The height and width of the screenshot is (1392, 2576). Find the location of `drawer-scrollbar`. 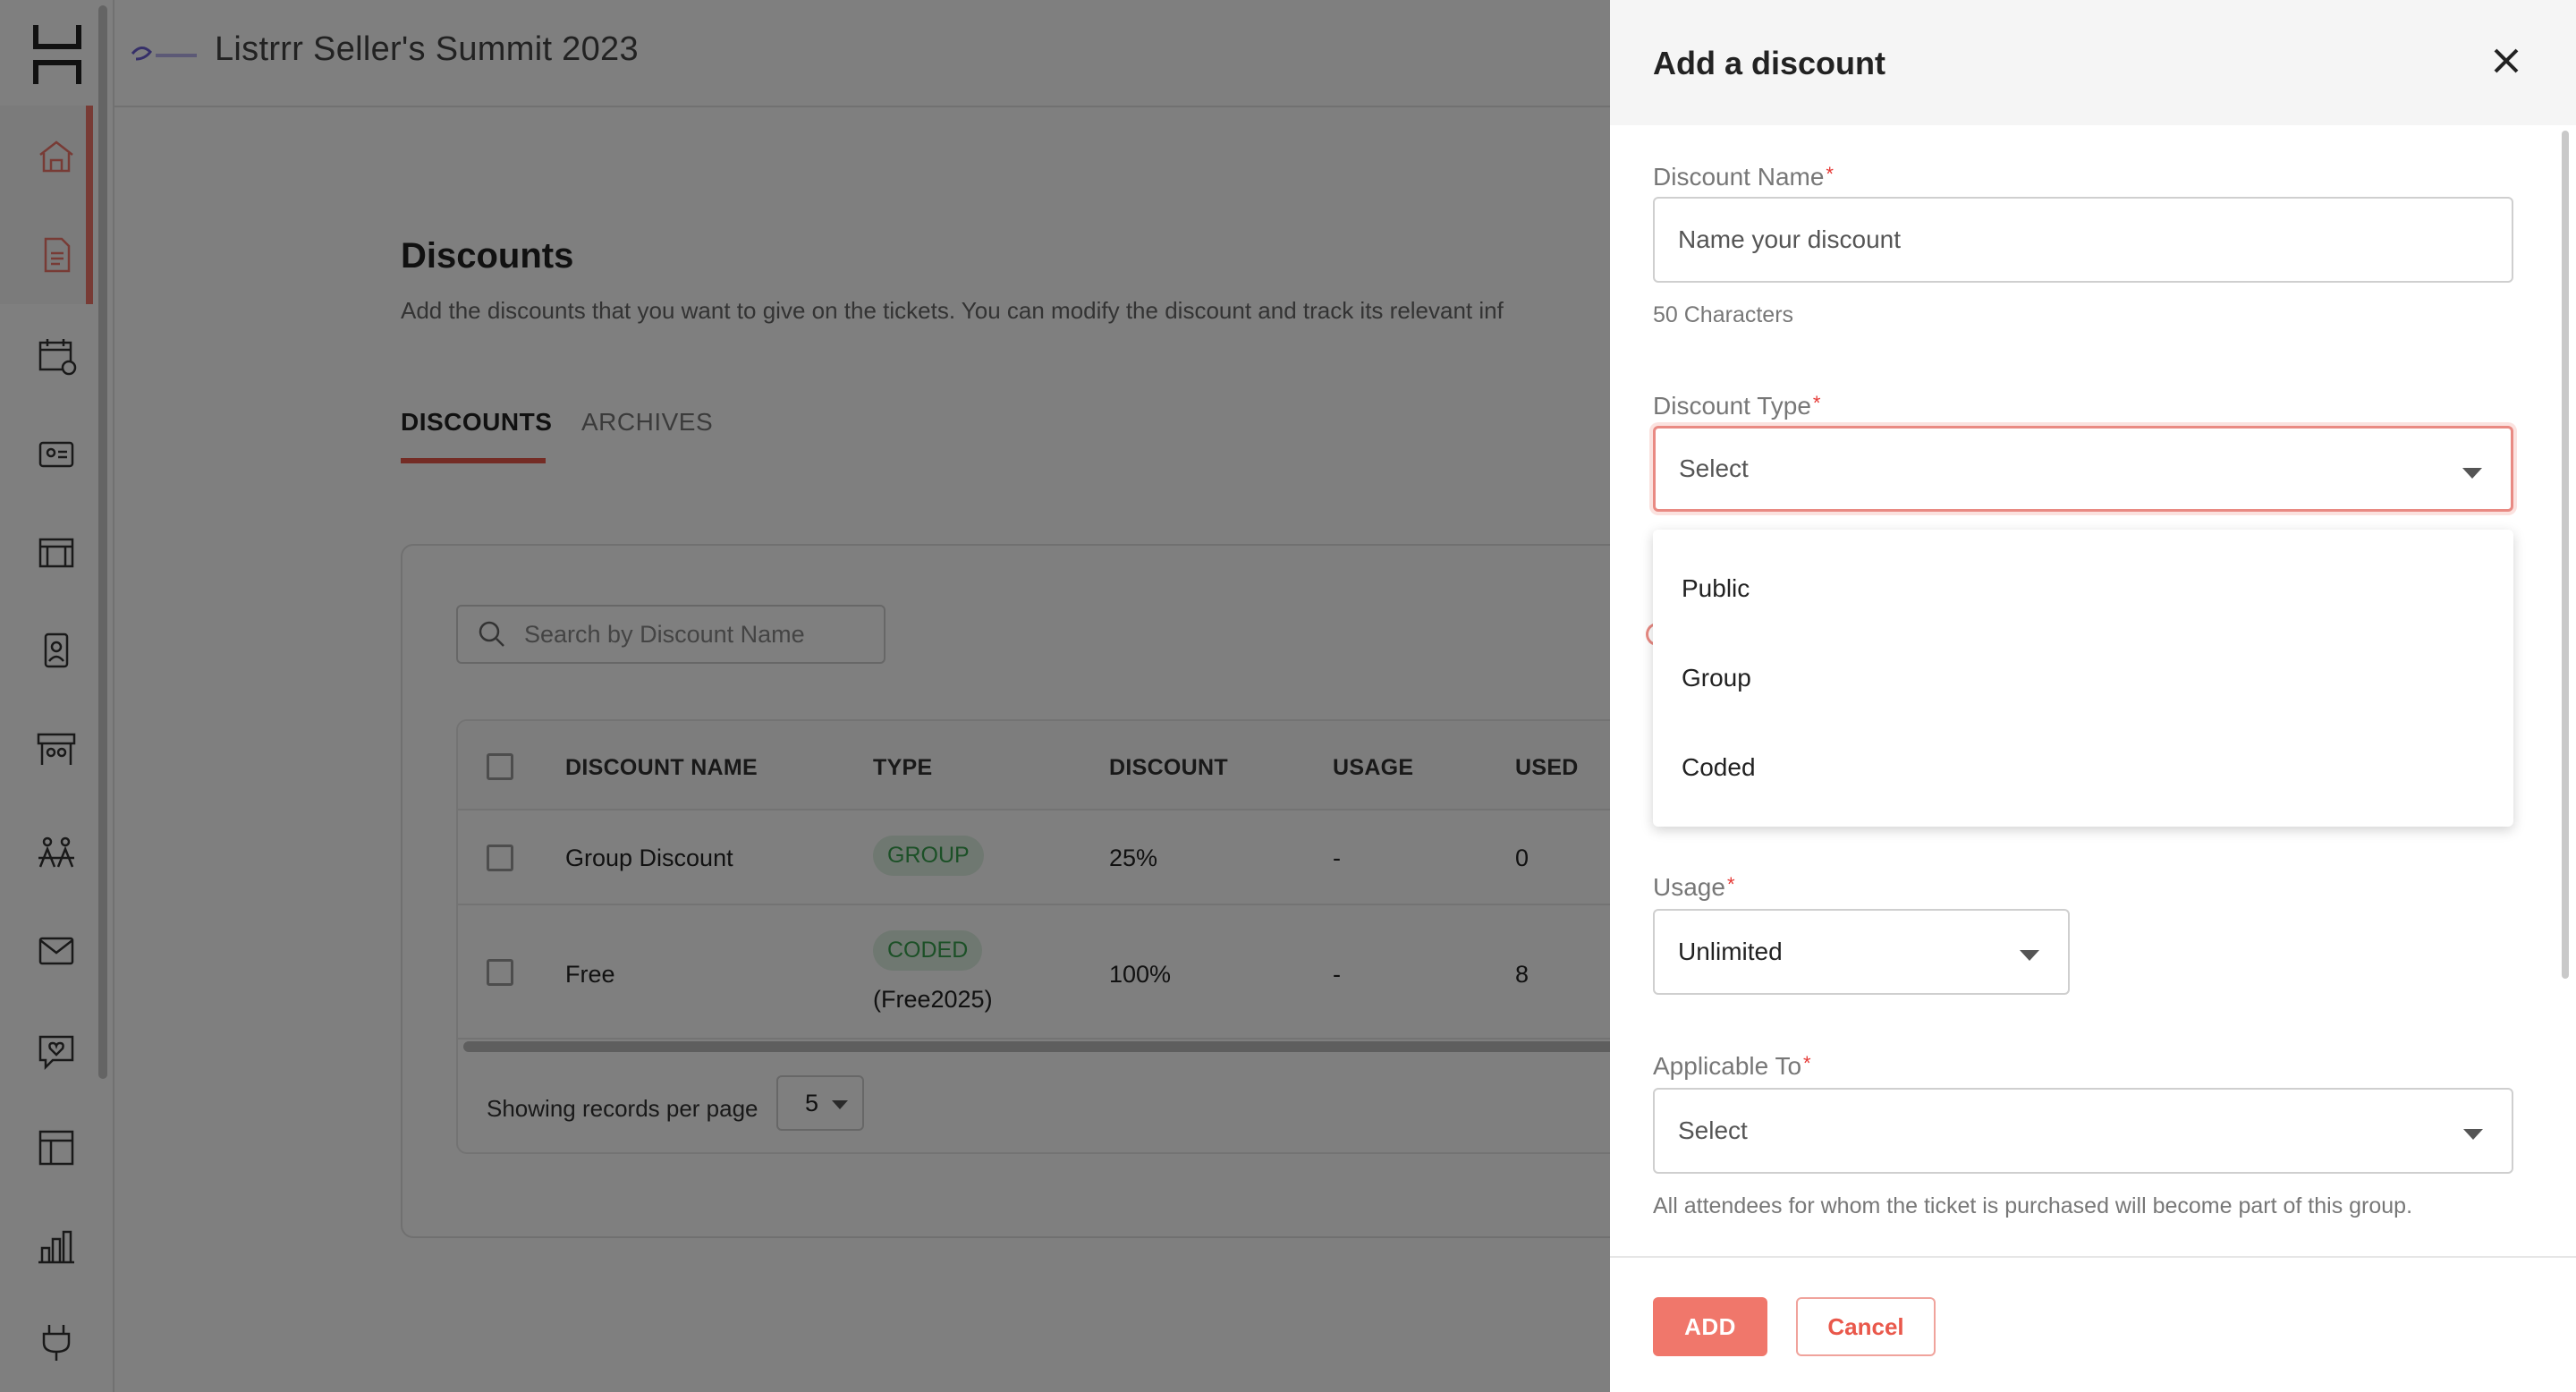

drawer-scrollbar is located at coordinates (2565, 555).